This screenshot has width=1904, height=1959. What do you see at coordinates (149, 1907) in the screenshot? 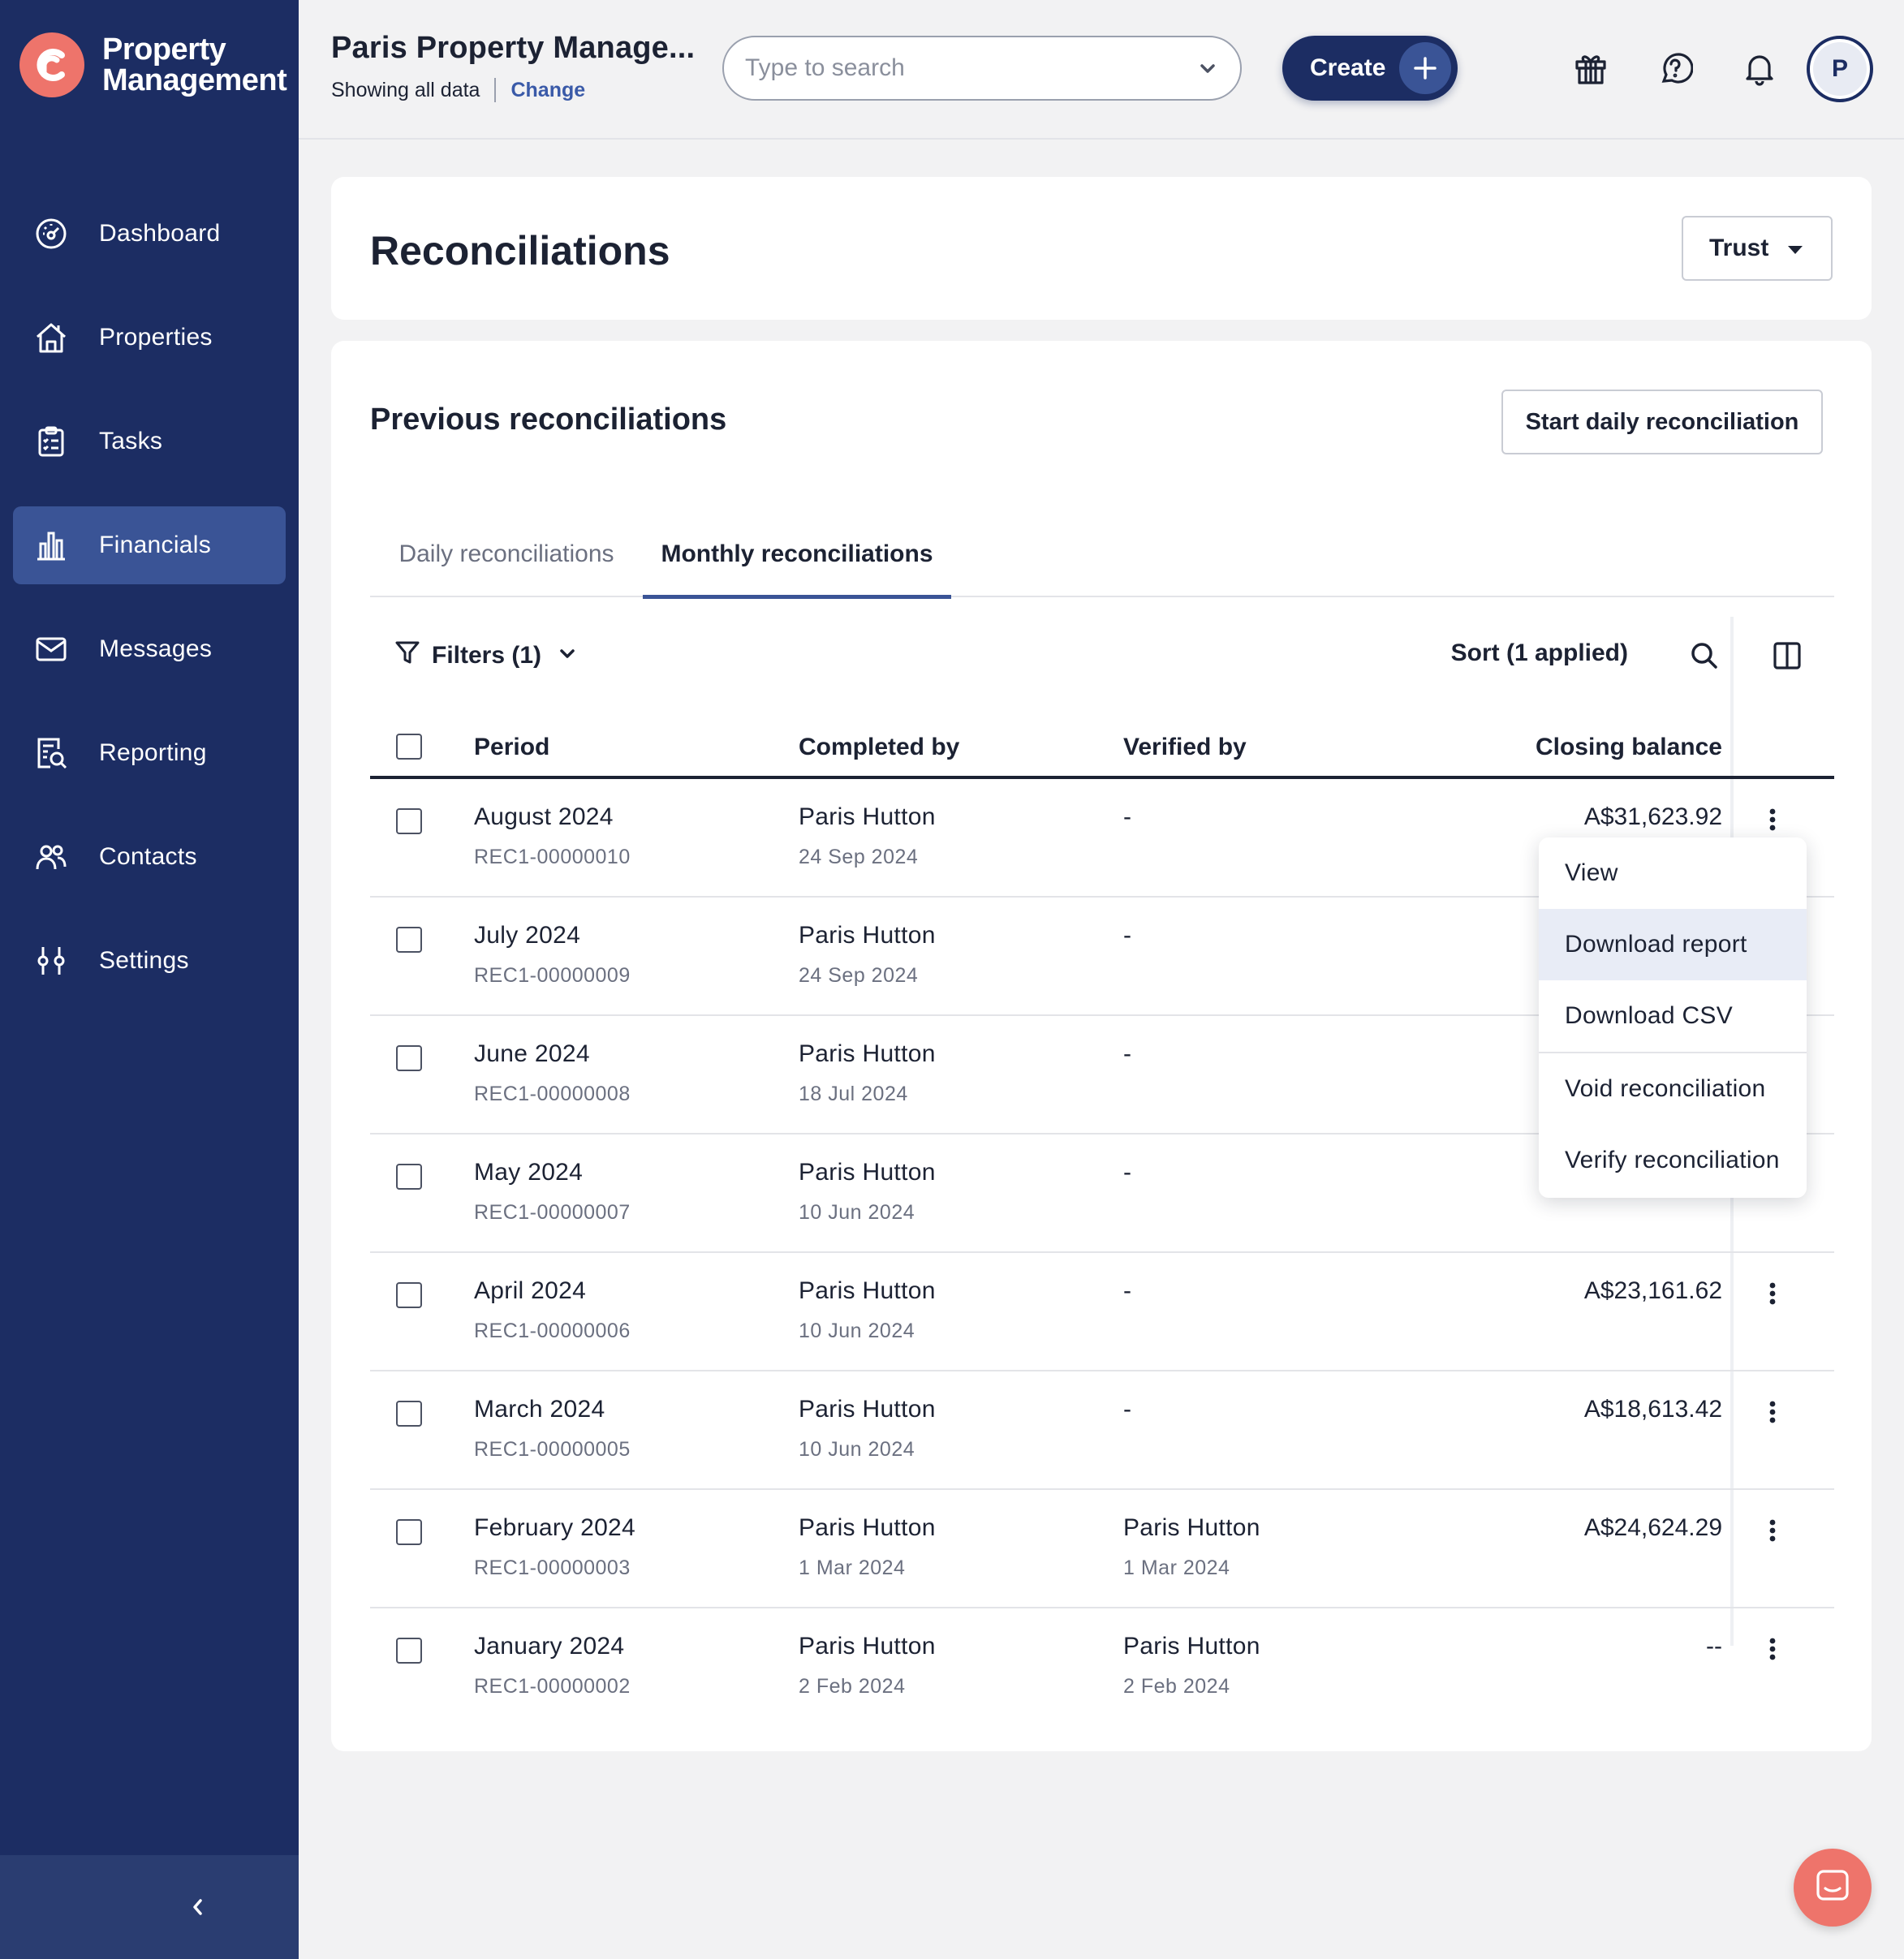
I see `collapse-sidebar-button` at bounding box center [149, 1907].